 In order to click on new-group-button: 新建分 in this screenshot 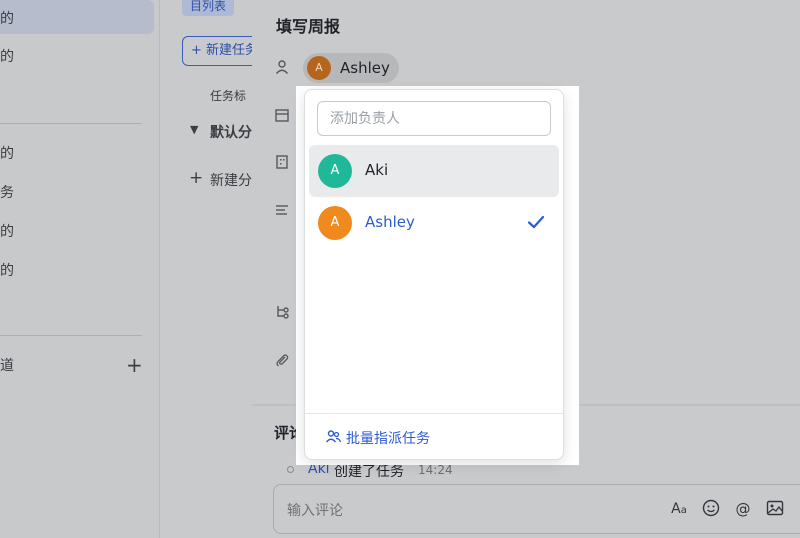, I will do `click(231, 180)`.